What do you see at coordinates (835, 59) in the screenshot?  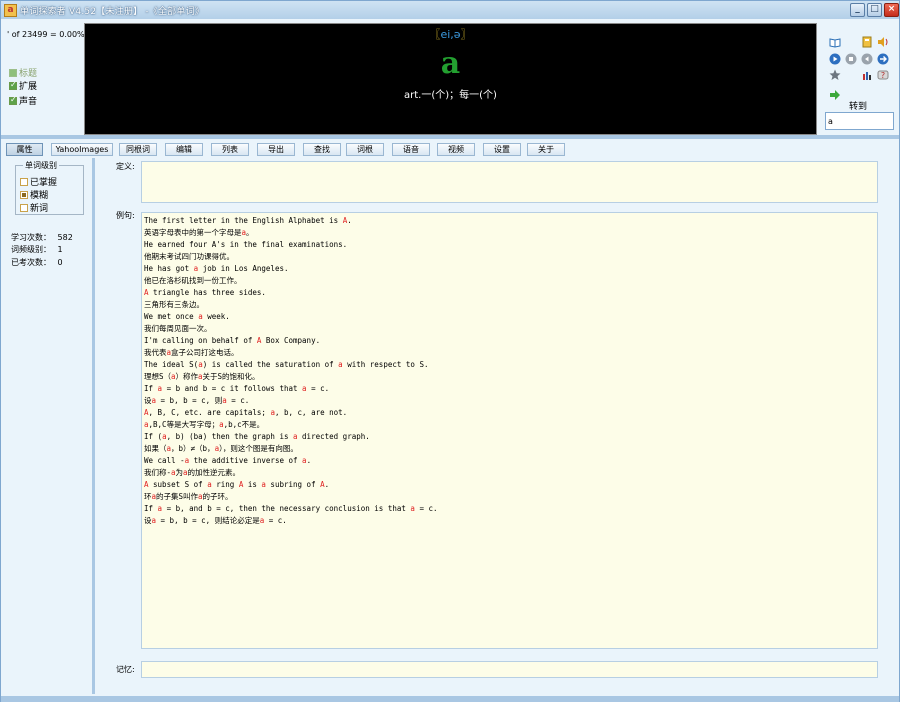 I see `play-icon` at bounding box center [835, 59].